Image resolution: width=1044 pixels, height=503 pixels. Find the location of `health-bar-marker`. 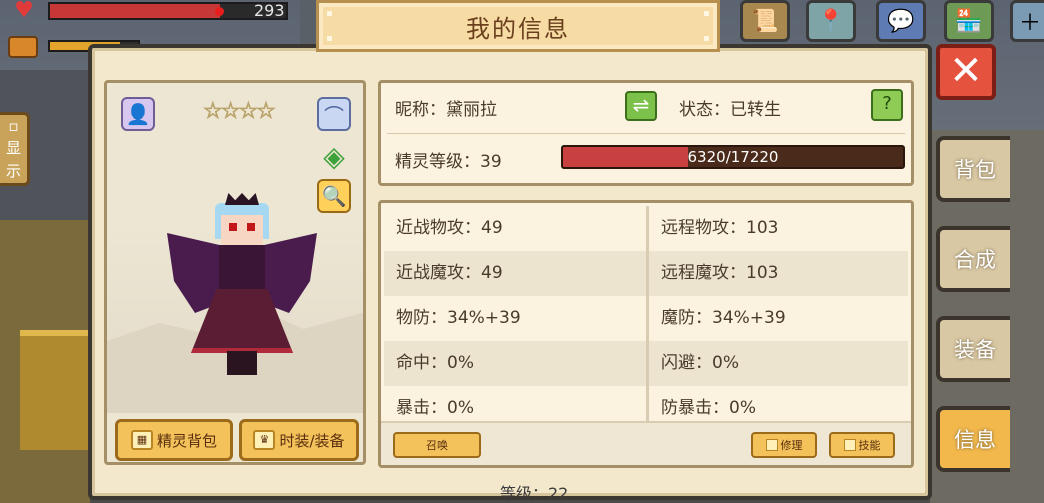

health-bar-marker is located at coordinates (219, 11).